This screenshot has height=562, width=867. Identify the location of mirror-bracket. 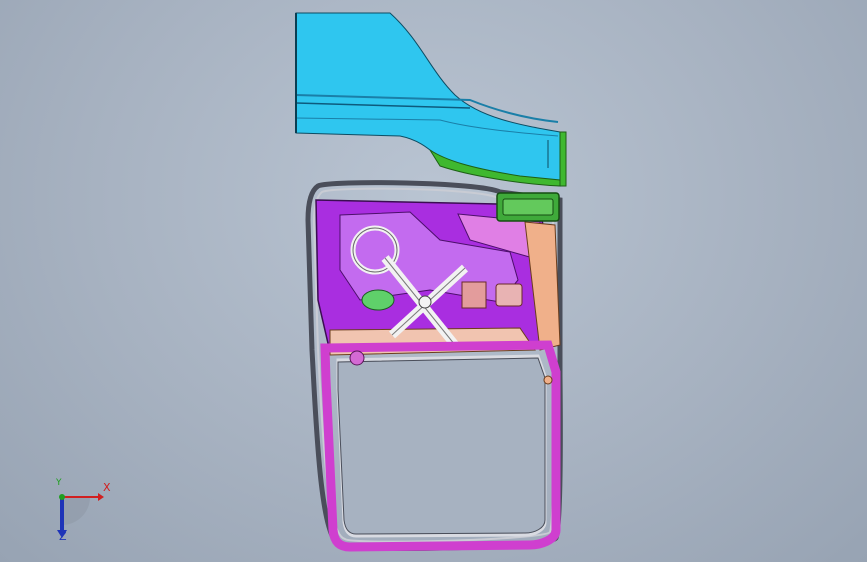
(528, 207).